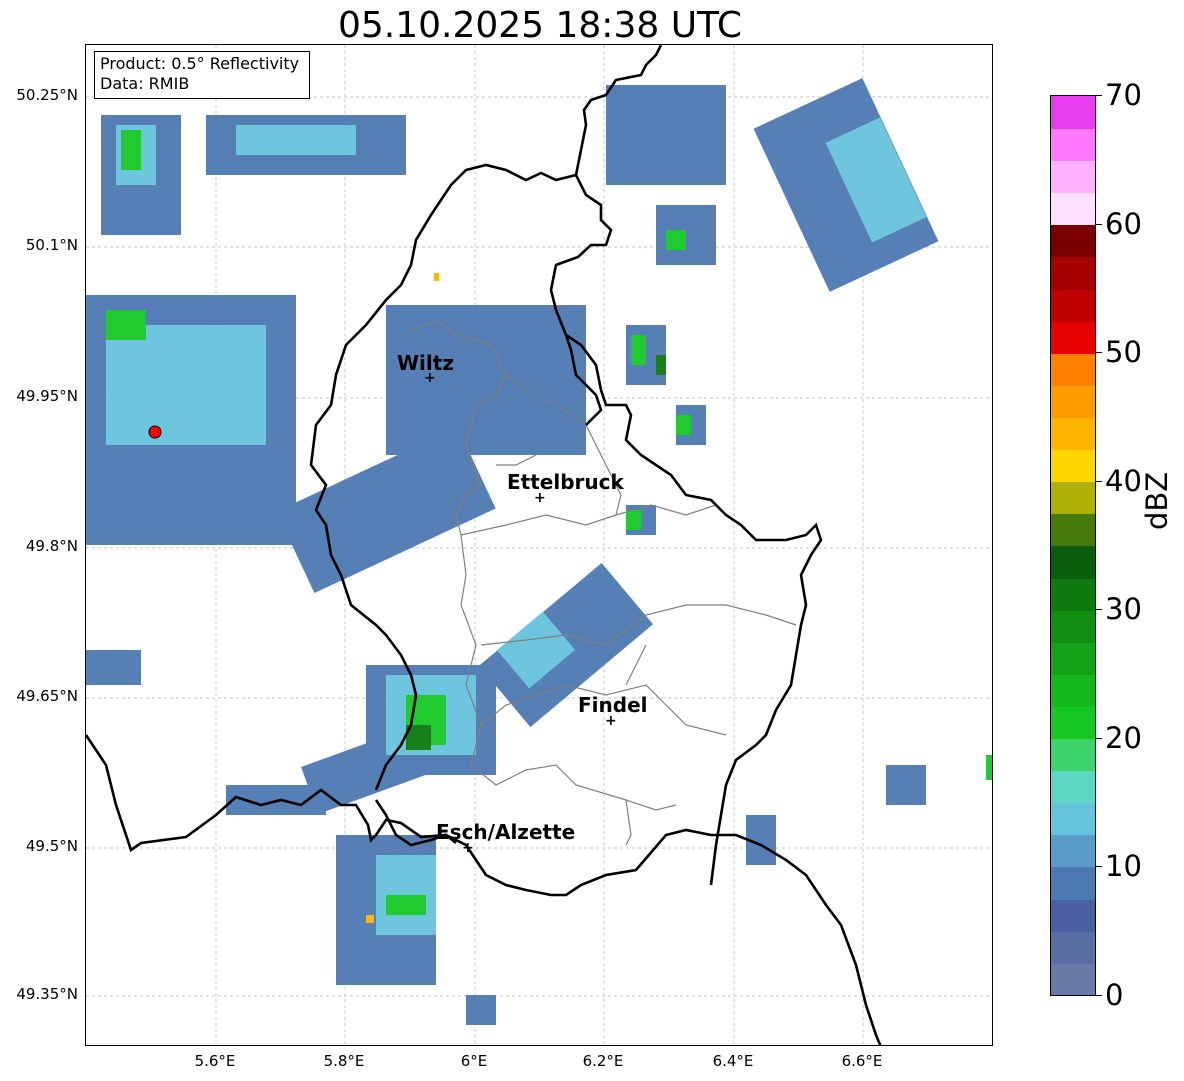  I want to click on radar-site-marker, so click(155, 432).